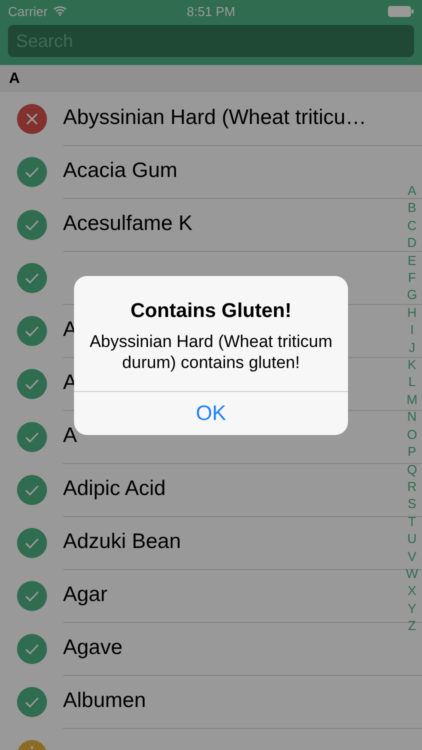 The image size is (422, 750). I want to click on index-letter: I, so click(412, 330).